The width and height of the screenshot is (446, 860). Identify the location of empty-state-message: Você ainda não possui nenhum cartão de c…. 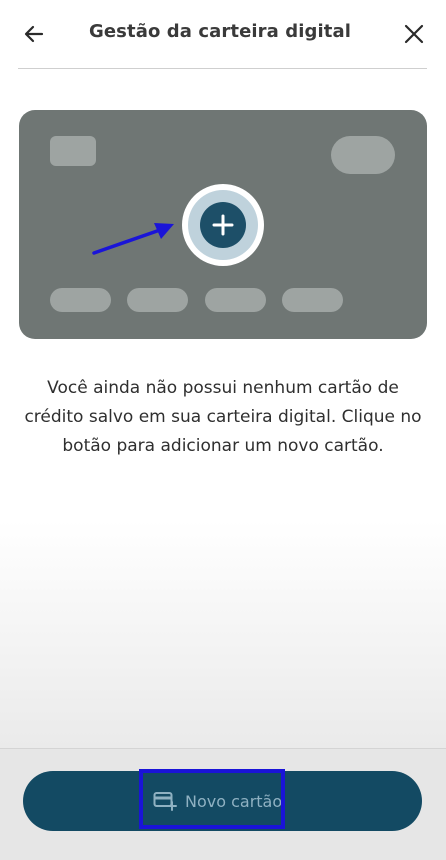
(223, 417).